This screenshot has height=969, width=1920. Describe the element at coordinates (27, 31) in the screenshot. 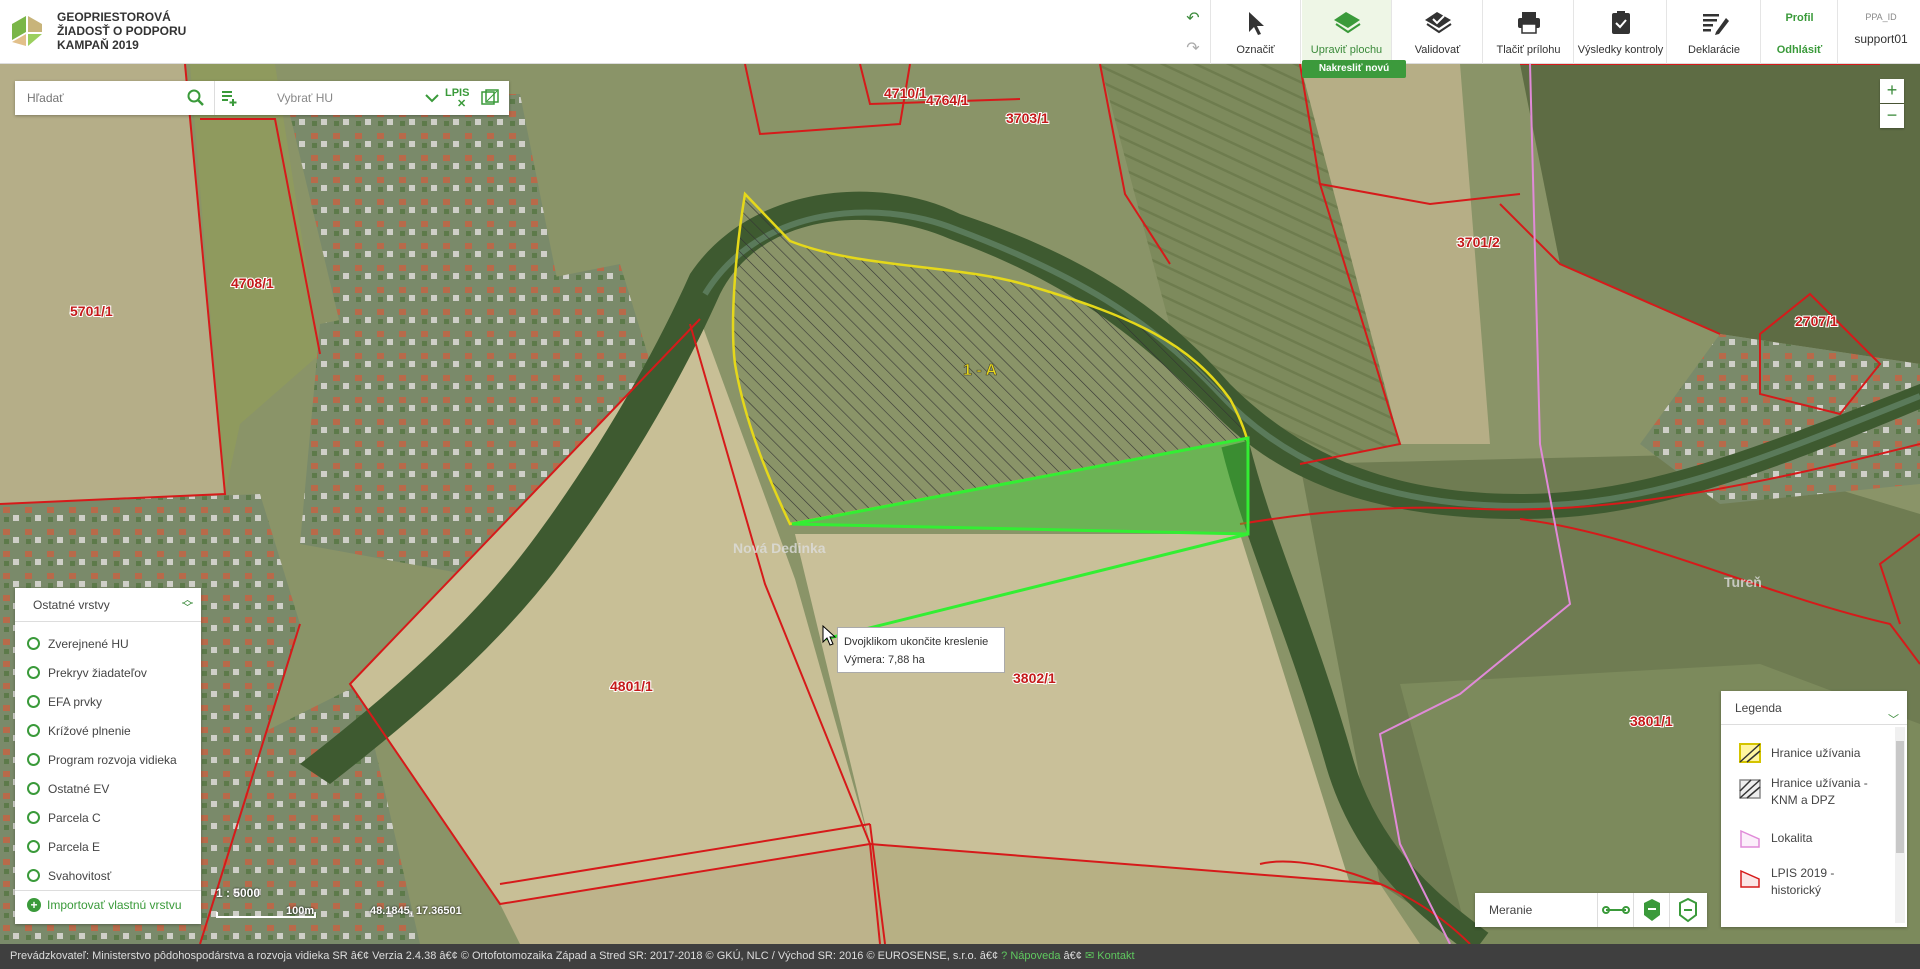

I see `app-logo-icon` at that location.